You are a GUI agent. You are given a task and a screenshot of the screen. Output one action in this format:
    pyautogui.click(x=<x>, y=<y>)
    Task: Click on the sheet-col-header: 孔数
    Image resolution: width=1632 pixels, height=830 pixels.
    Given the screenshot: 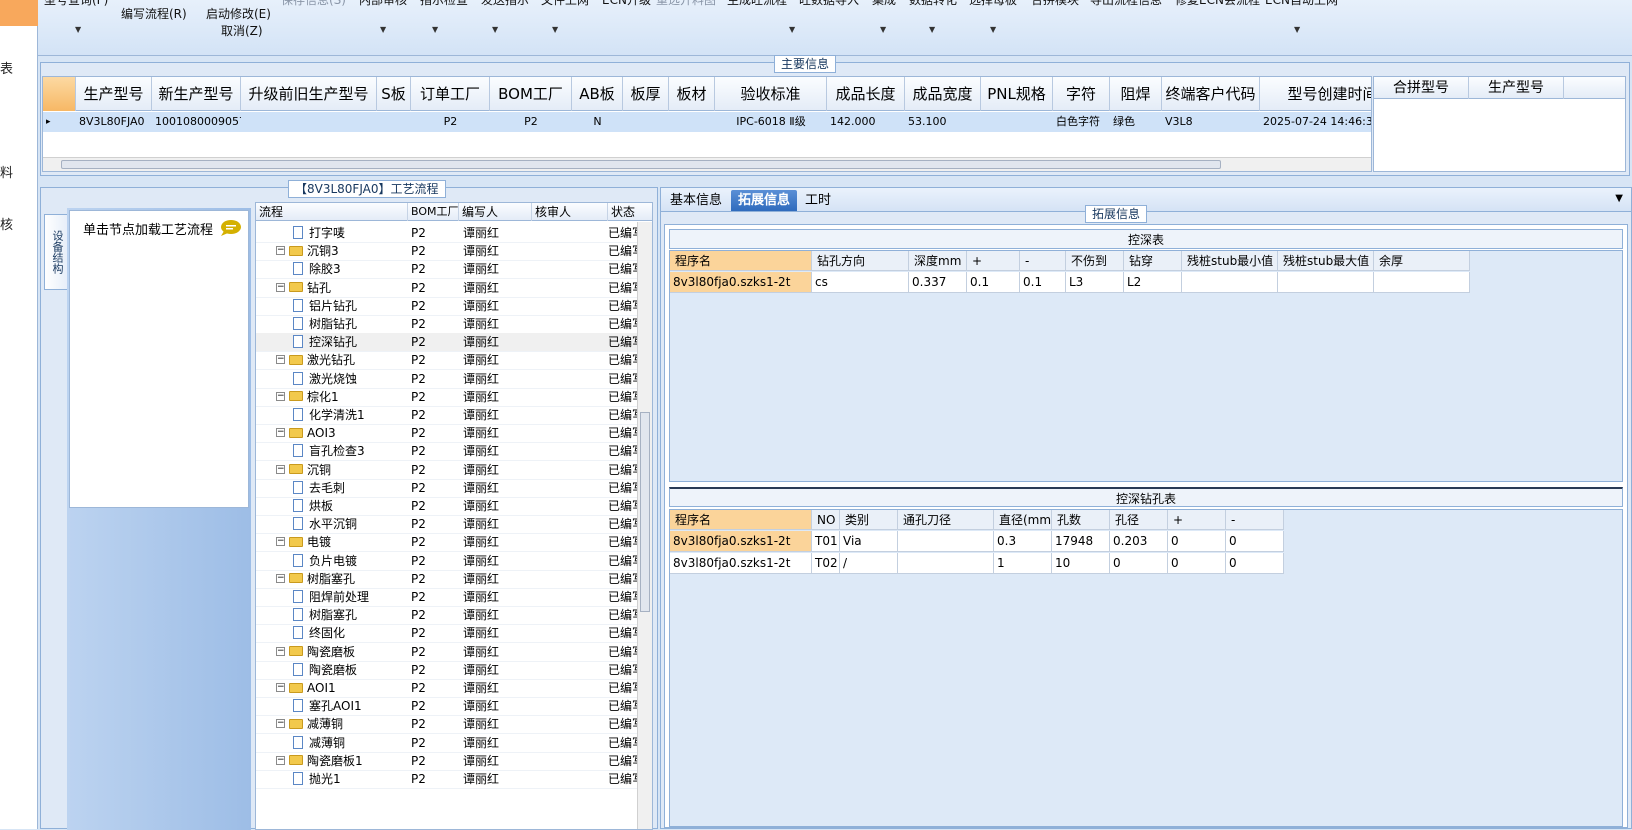 What is the action you would take?
    pyautogui.click(x=1081, y=520)
    